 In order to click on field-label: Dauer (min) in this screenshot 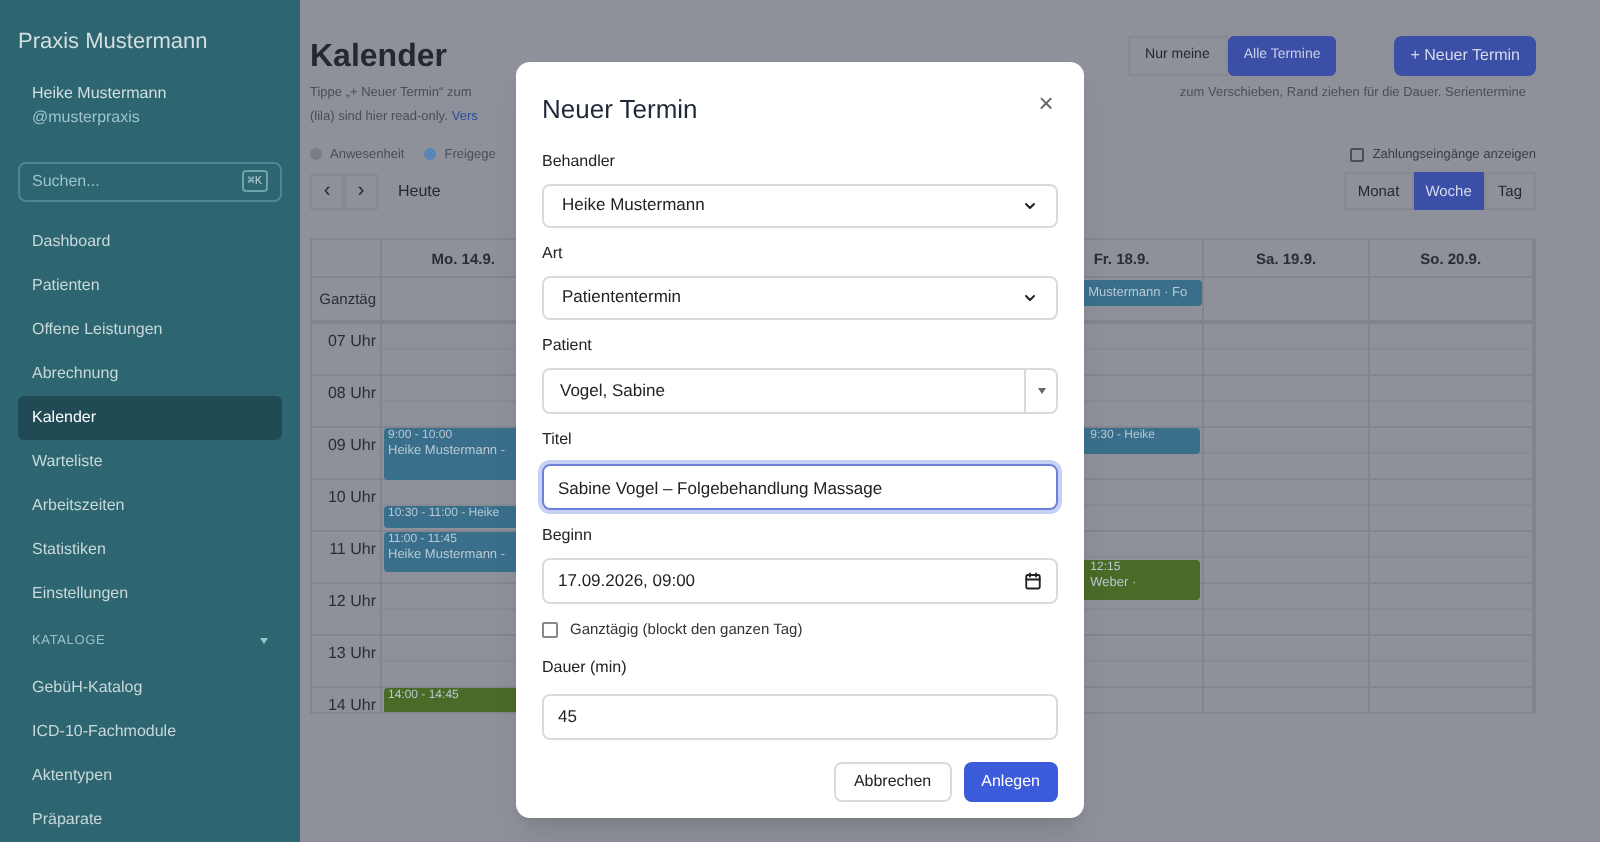, I will do `click(584, 668)`.